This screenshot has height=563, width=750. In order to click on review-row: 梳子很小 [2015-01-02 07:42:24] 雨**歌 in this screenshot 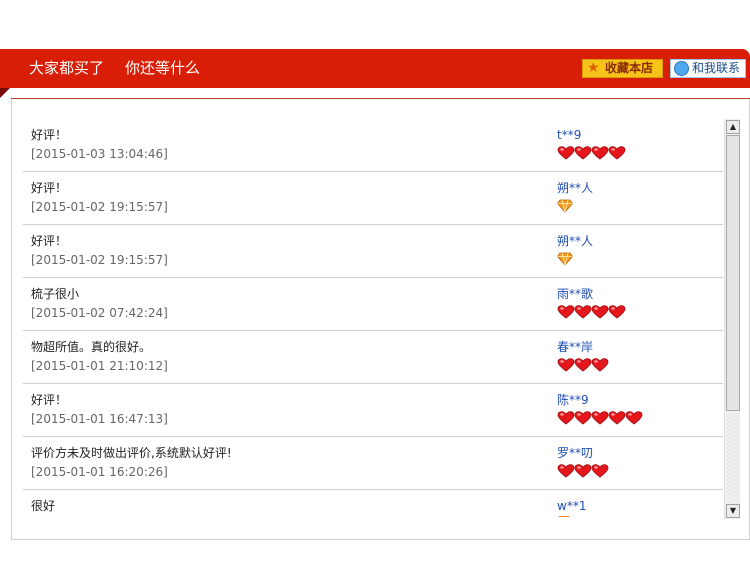, I will do `click(373, 304)`.